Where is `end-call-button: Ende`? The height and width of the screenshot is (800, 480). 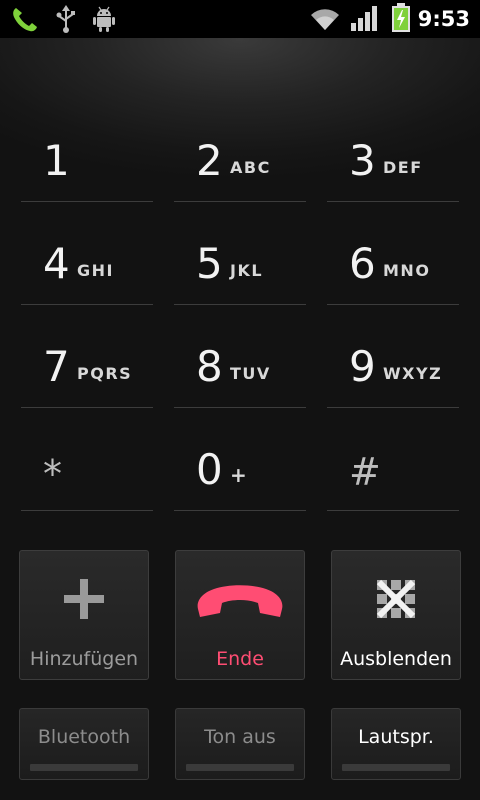
end-call-button: Ende is located at coordinates (240, 615).